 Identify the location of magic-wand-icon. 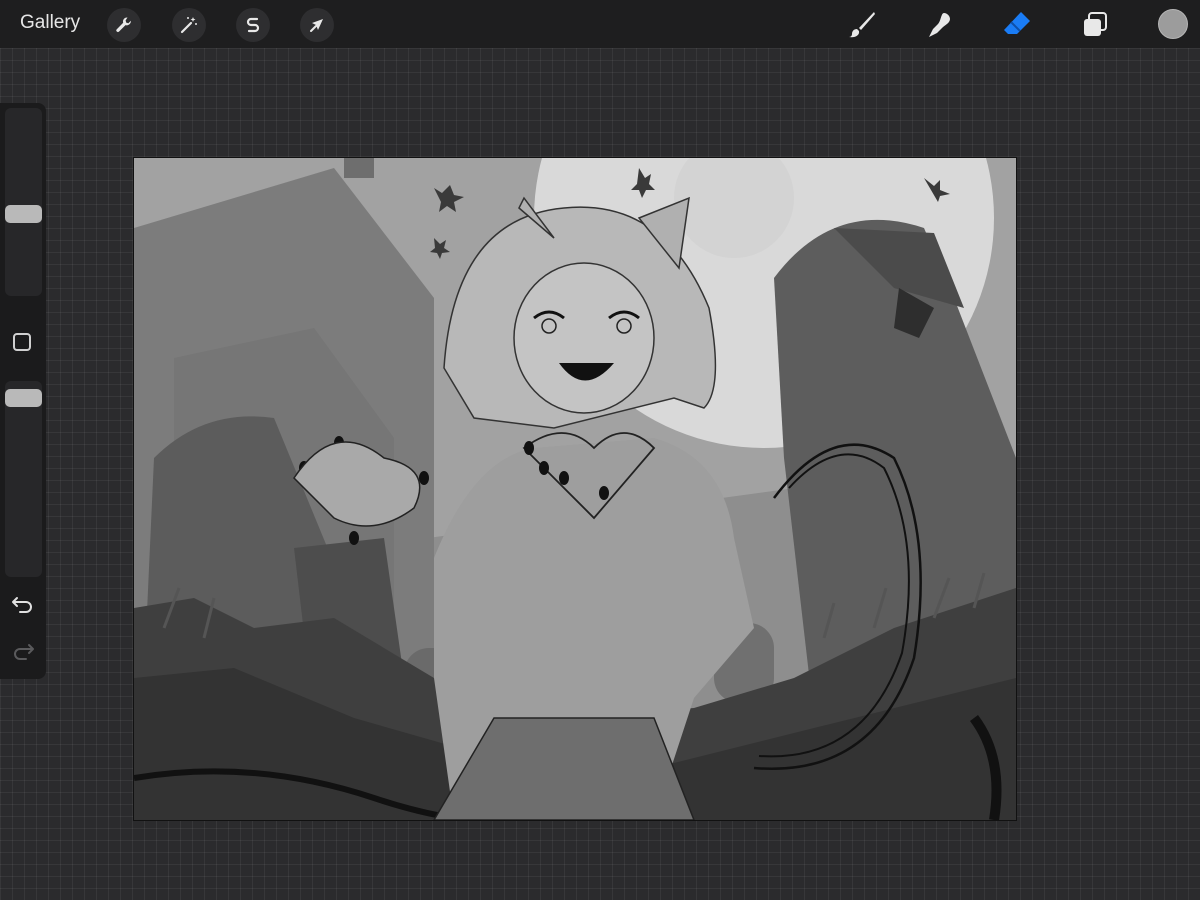
(188, 25).